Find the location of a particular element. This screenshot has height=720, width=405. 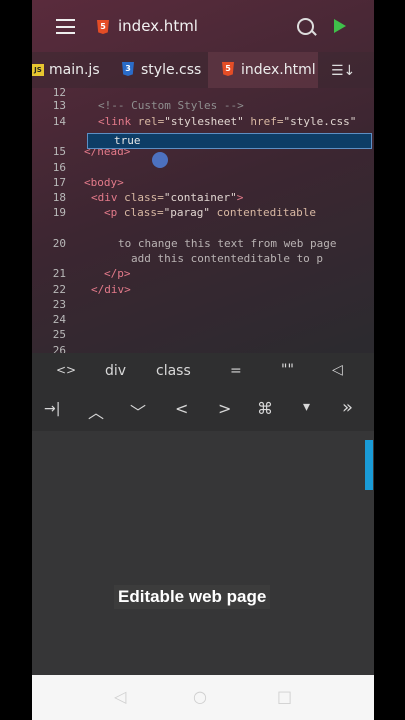

code-line: to change this text from web page is located at coordinates (227, 243).